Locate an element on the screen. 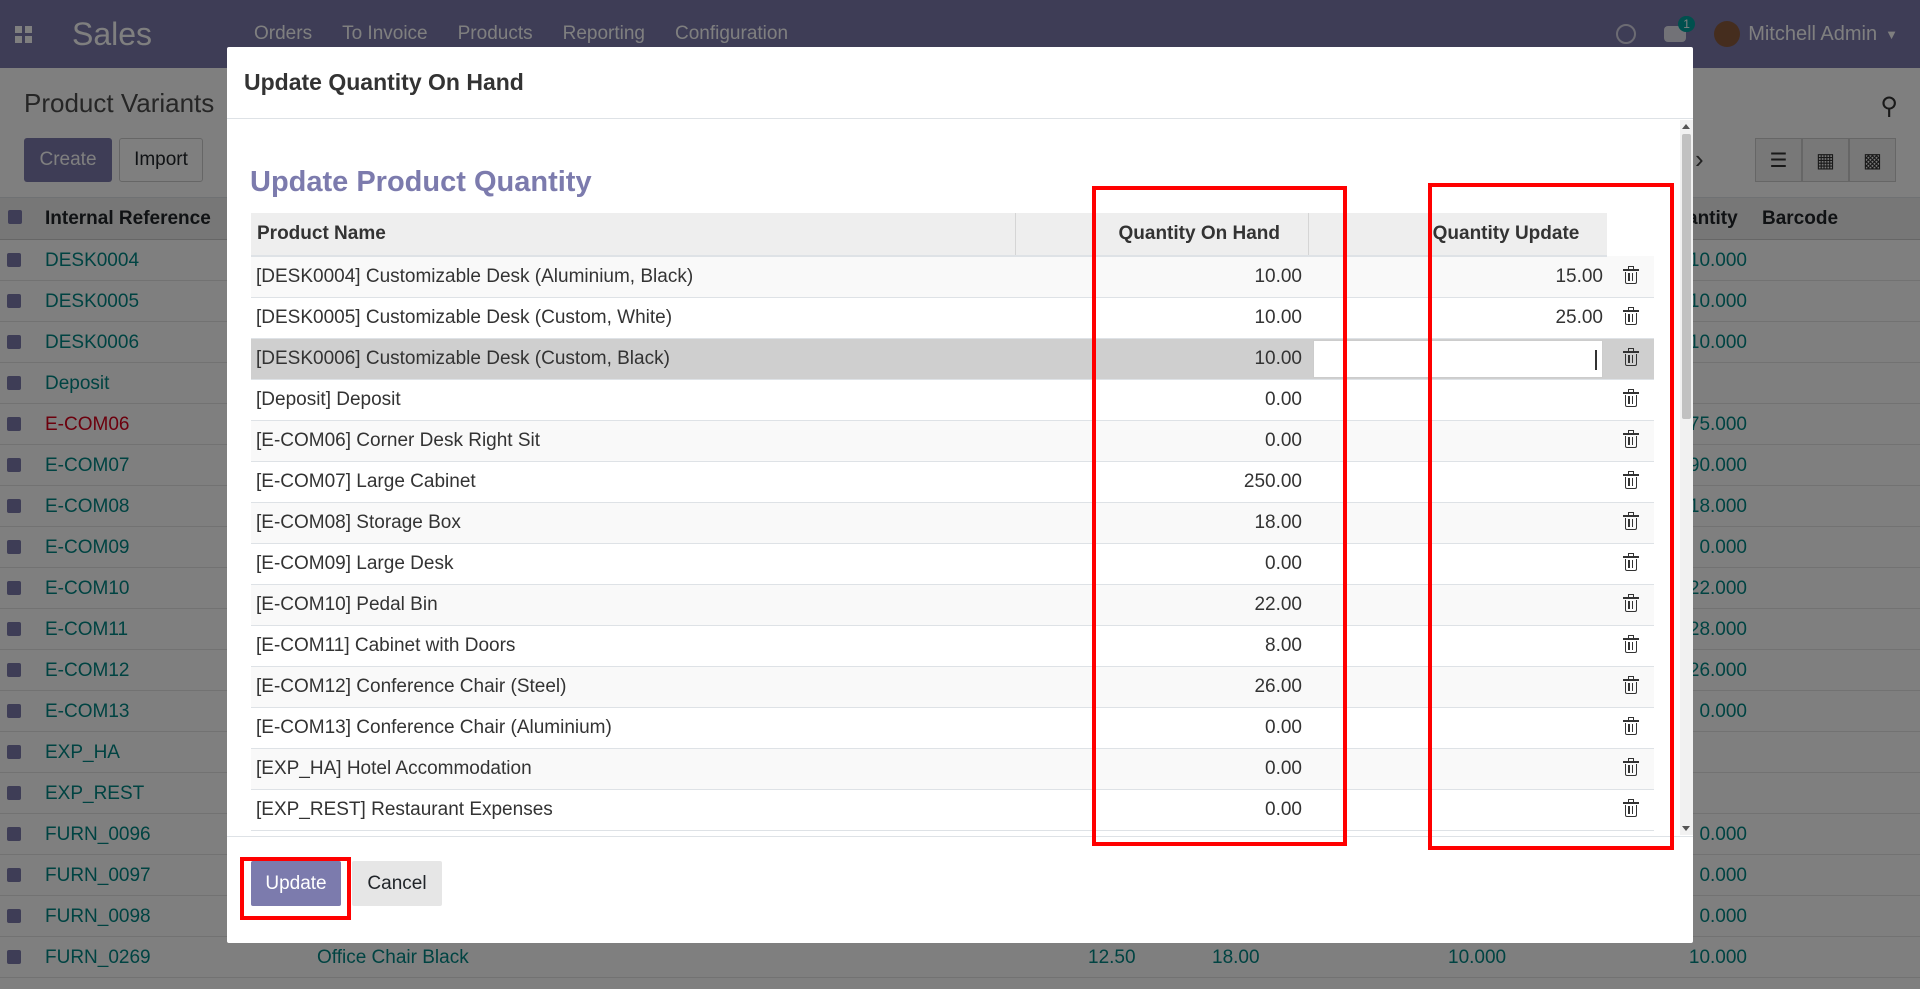 This screenshot has height=989, width=1920. quantity-update-input is located at coordinates (1458, 358).